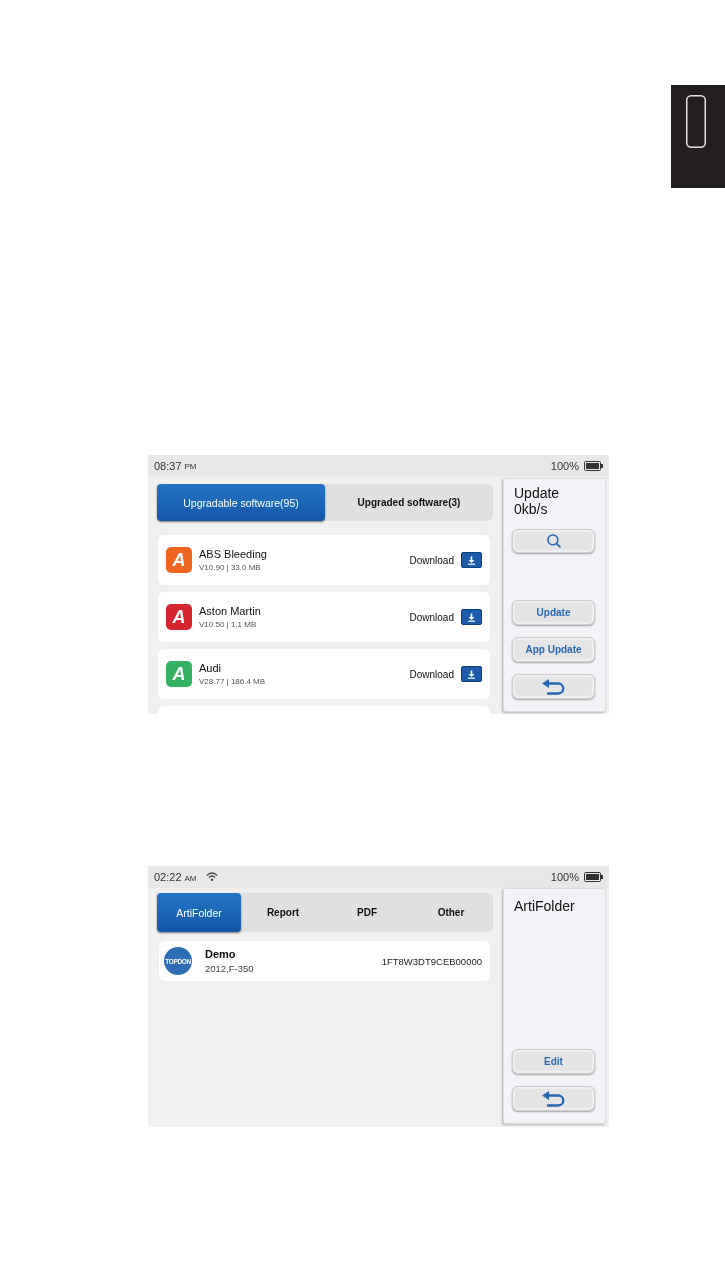 Image resolution: width=725 pixels, height=1261 pixels. What do you see at coordinates (232, 681) in the screenshot?
I see `software-details: V28.77 | 186.4 MB` at bounding box center [232, 681].